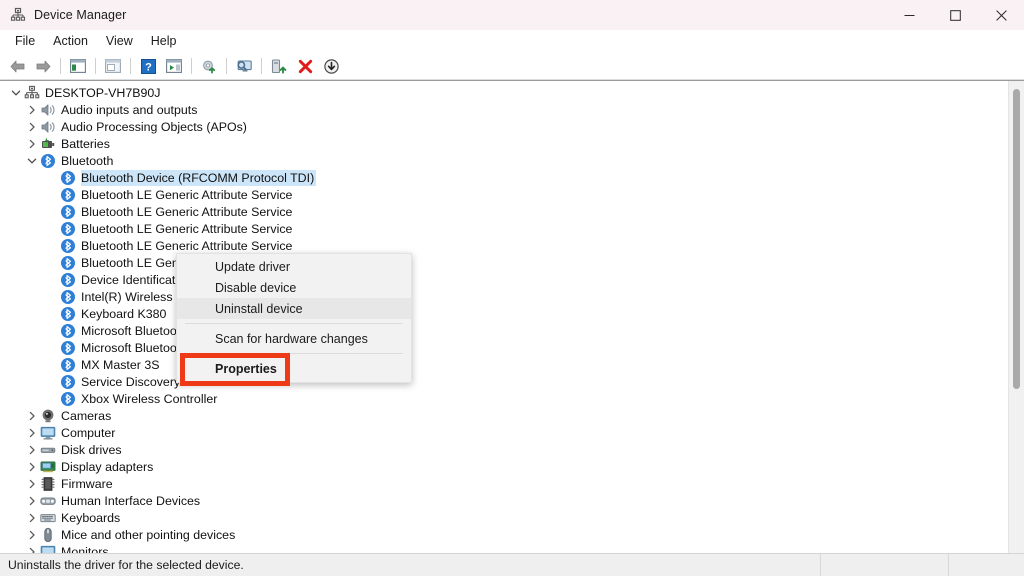 The image size is (1024, 576). What do you see at coordinates (244, 66) in the screenshot?
I see `scan-hardware-changes-button` at bounding box center [244, 66].